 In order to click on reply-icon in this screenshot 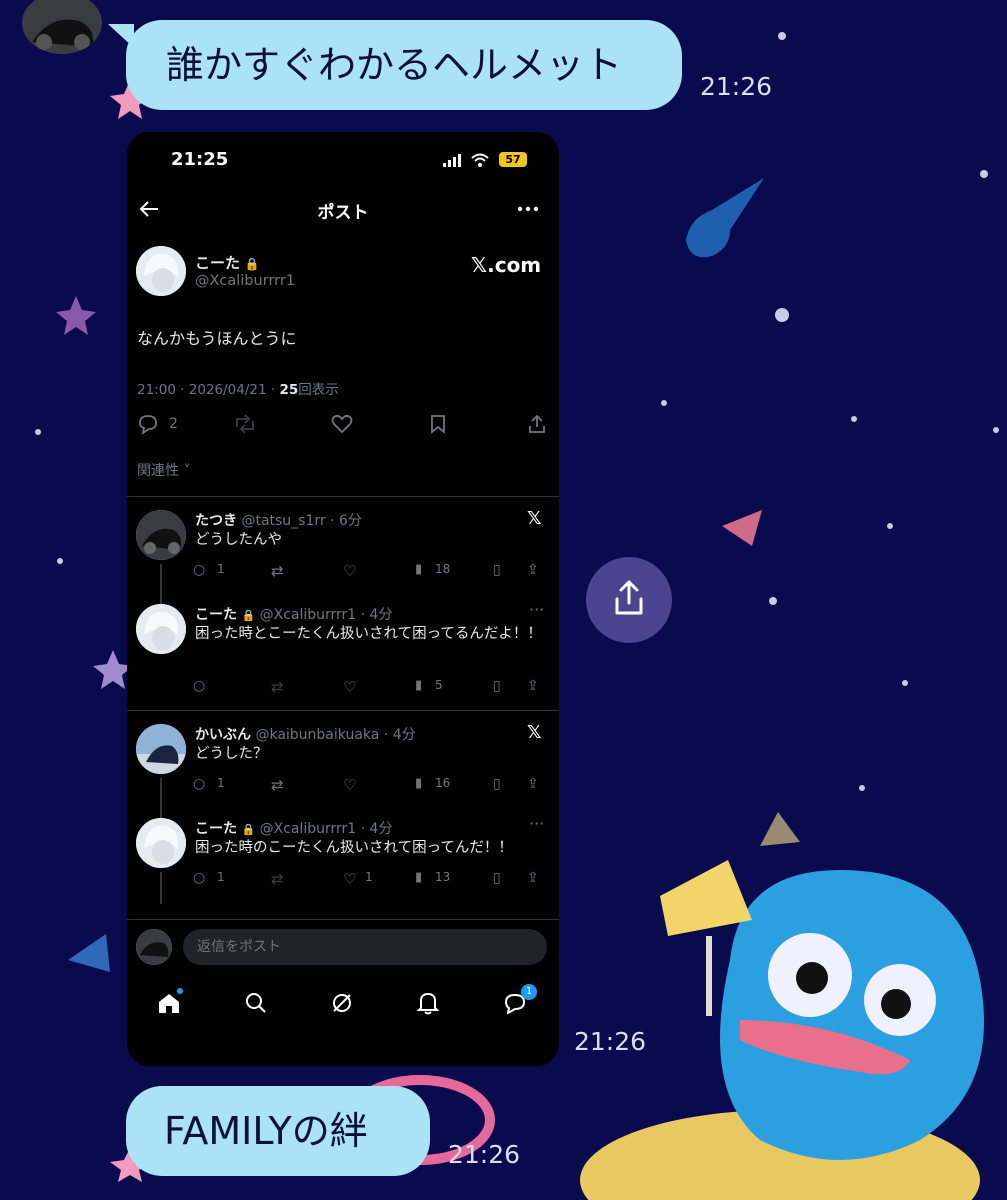, I will do `click(148, 424)`.